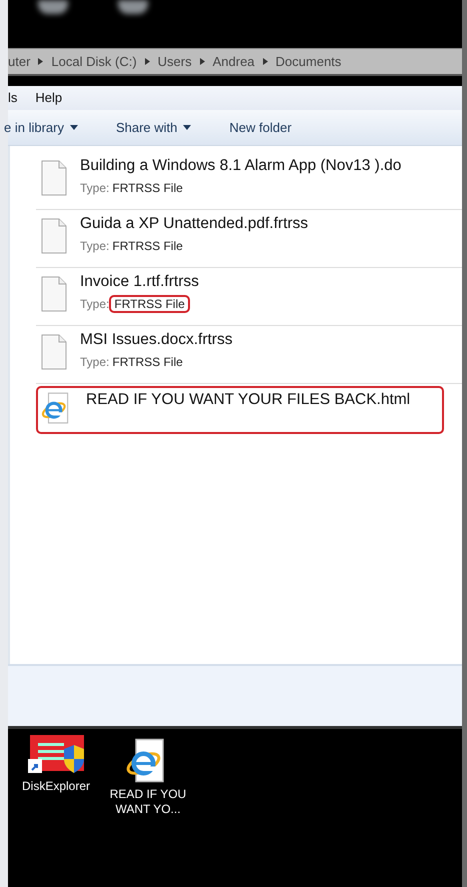 The width and height of the screenshot is (467, 887). Describe the element at coordinates (48, 98) in the screenshot. I see `menu-item: Help` at that location.